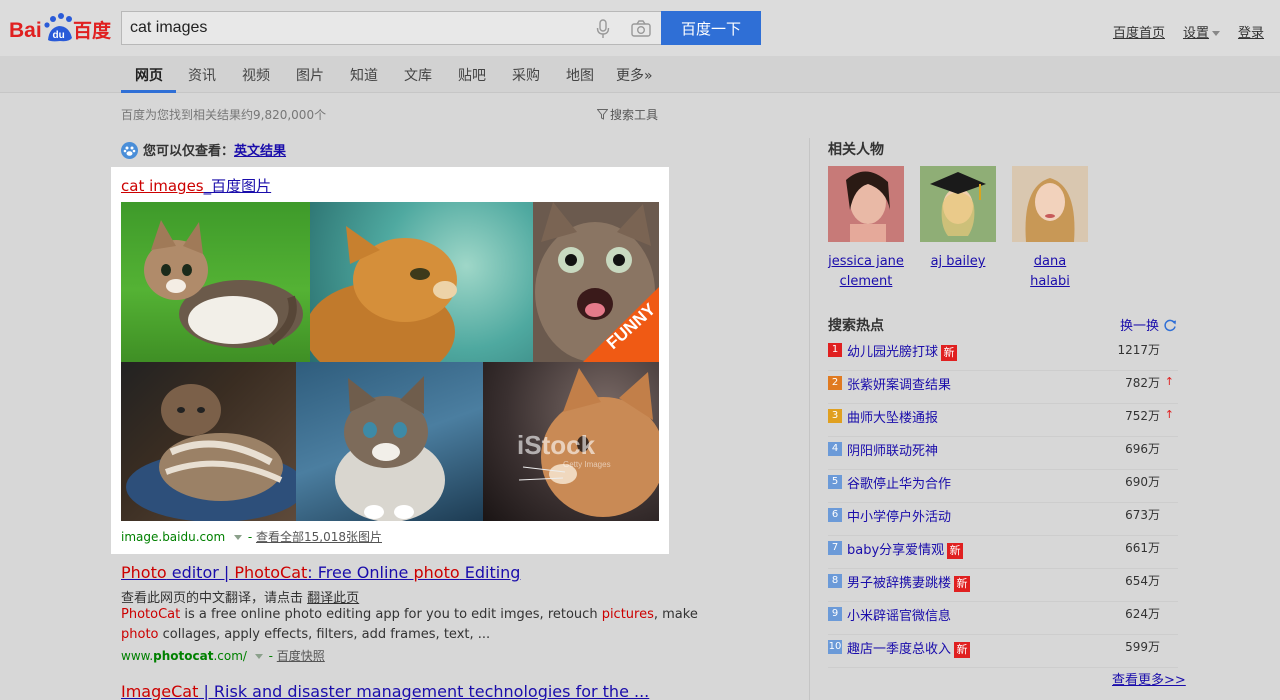 Image resolution: width=1280 pixels, height=700 pixels. Describe the element at coordinates (333, 598) in the screenshot. I see `translate-page-link: 翻译此页` at that location.